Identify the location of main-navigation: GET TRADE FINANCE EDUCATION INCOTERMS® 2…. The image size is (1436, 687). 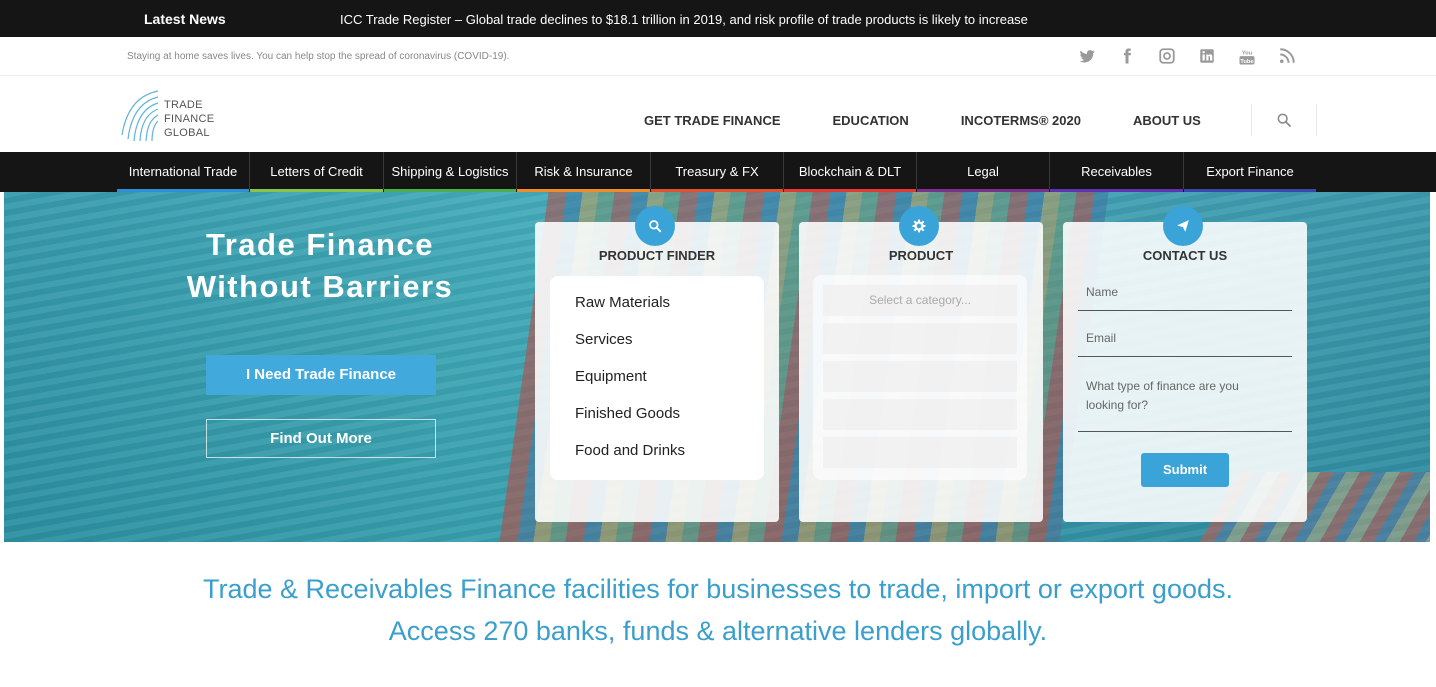
(922, 121).